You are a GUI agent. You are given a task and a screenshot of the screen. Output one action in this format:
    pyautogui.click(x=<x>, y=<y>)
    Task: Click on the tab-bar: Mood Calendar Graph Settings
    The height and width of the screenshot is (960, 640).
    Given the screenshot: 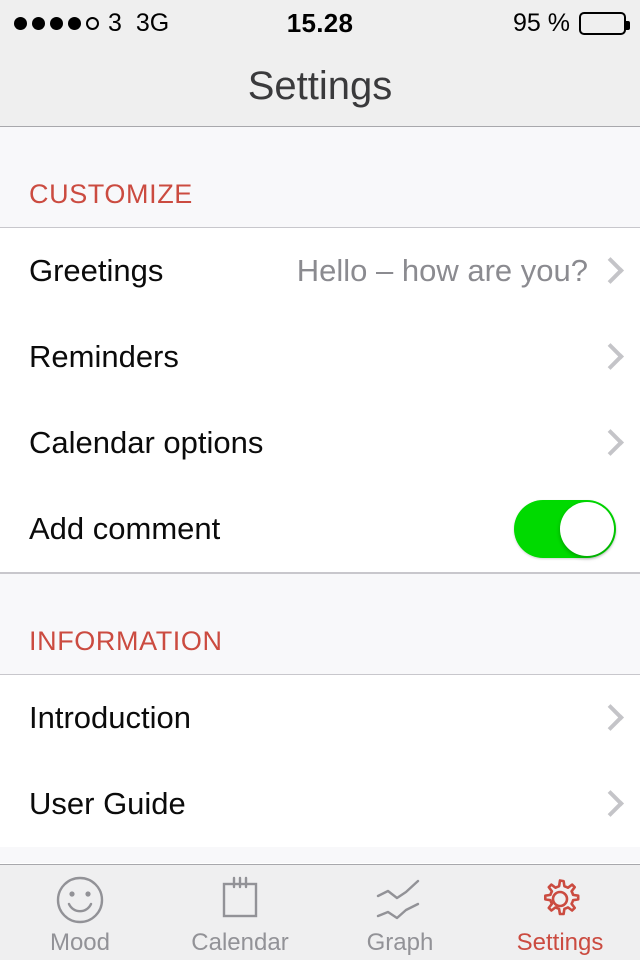 What is the action you would take?
    pyautogui.click(x=320, y=912)
    